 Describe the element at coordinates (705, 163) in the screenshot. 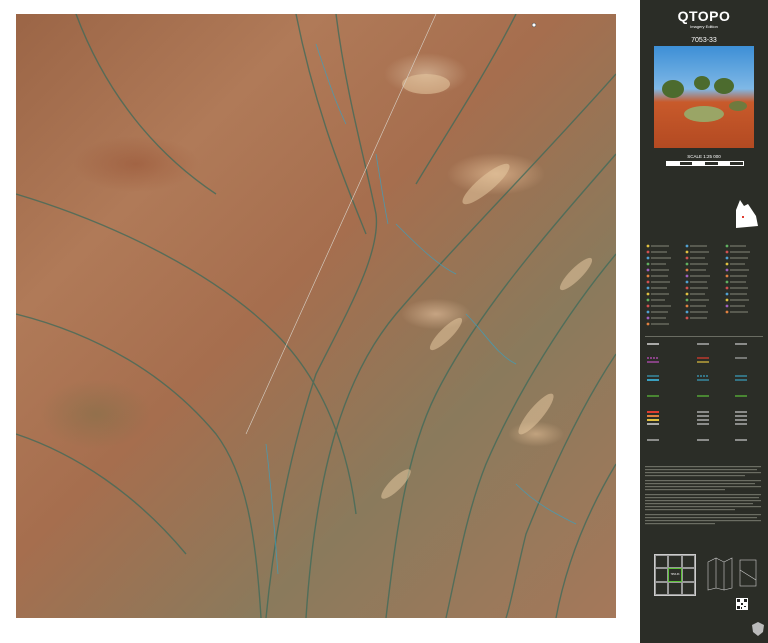

I see `scale-bar` at that location.